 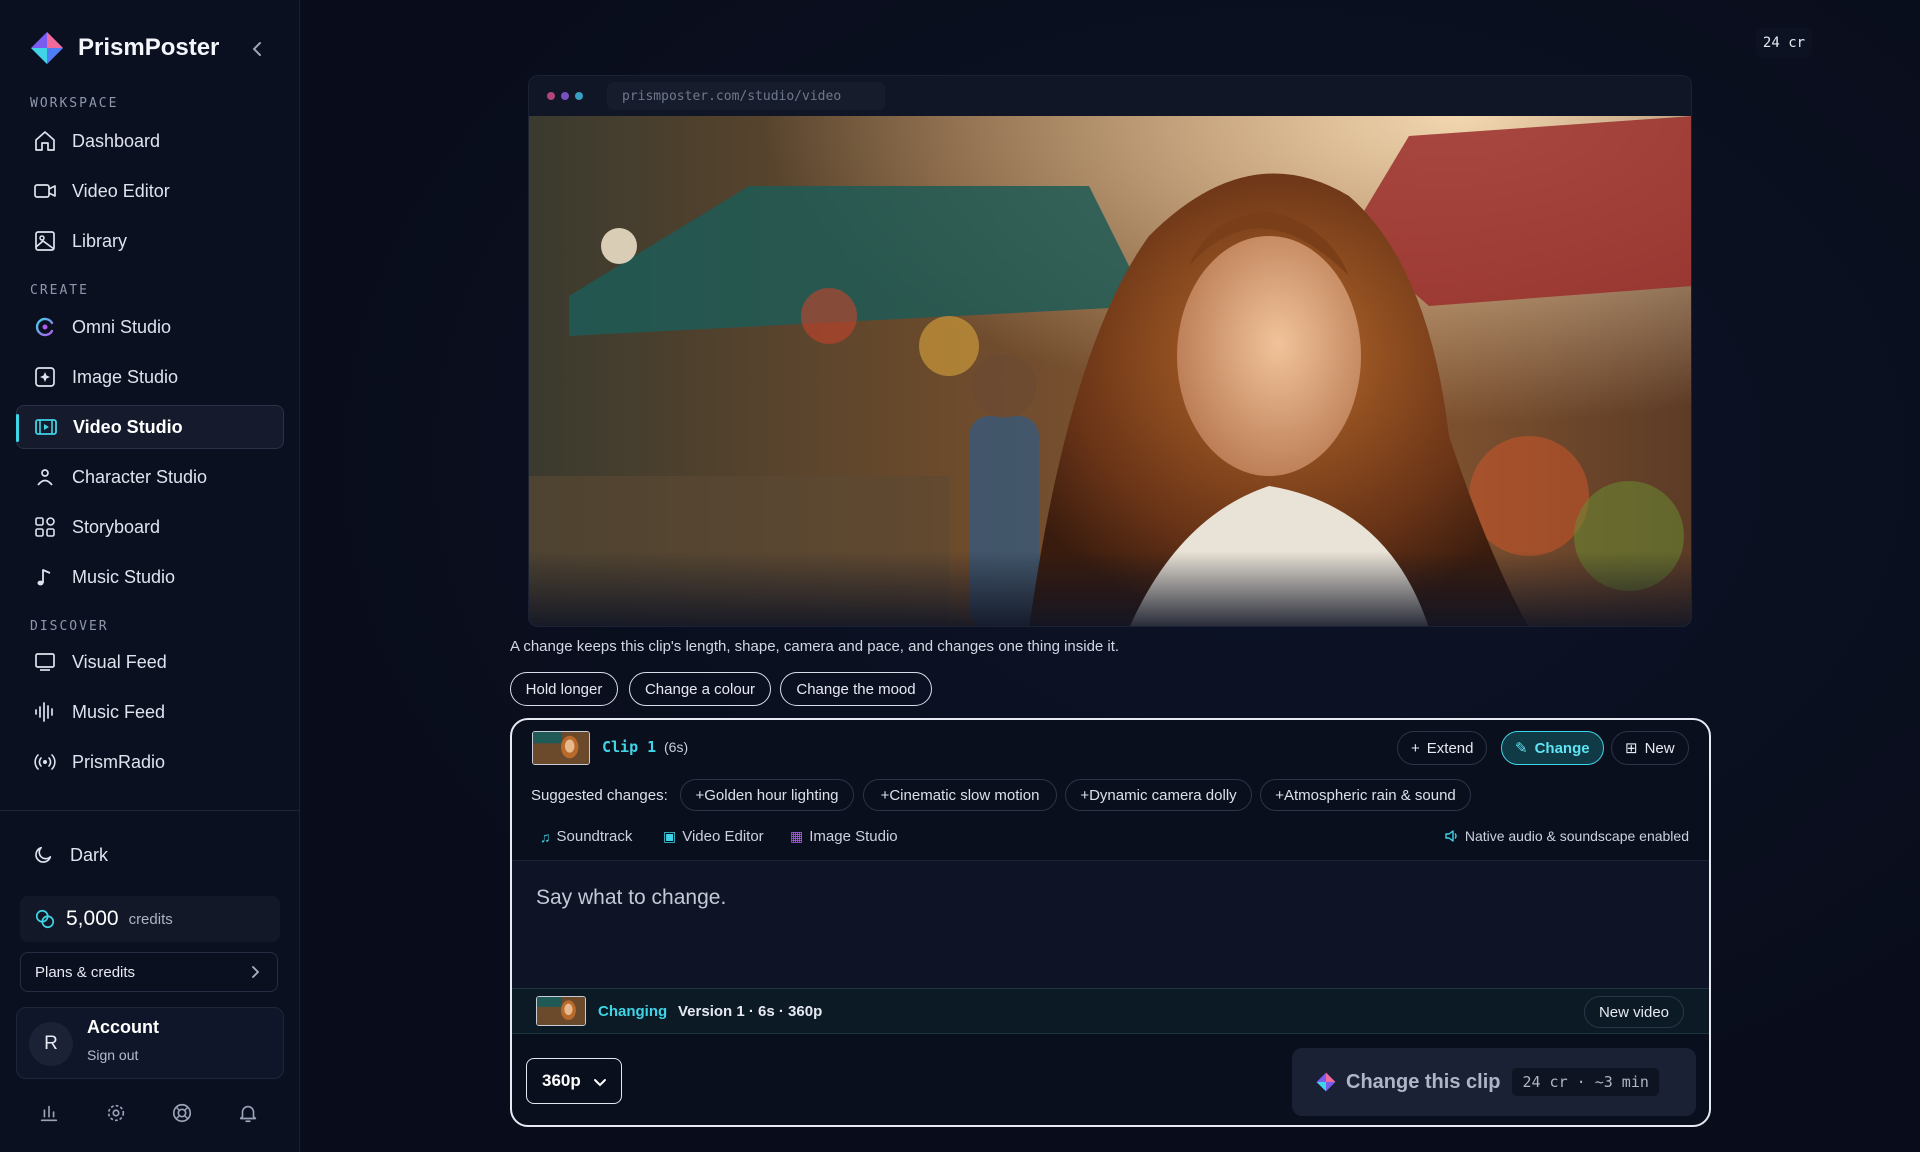 What do you see at coordinates (248, 1113) in the screenshot?
I see `bell-icon` at bounding box center [248, 1113].